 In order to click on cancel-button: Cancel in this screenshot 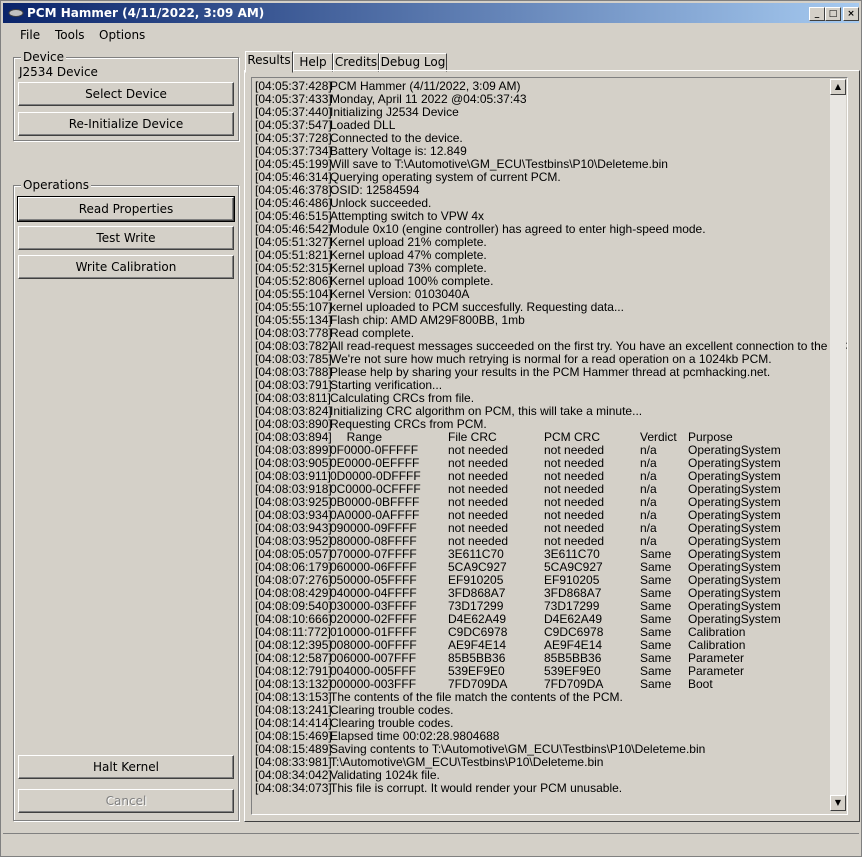, I will do `click(126, 801)`.